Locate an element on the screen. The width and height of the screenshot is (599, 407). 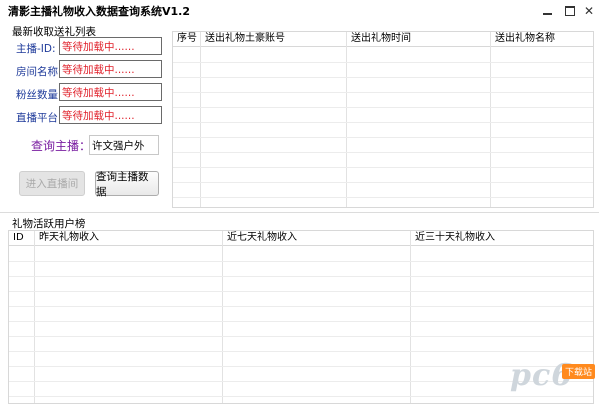
title-bar: 清影主播礼物收入数据查询系统V1.2 ✕ is located at coordinates (299, 11).